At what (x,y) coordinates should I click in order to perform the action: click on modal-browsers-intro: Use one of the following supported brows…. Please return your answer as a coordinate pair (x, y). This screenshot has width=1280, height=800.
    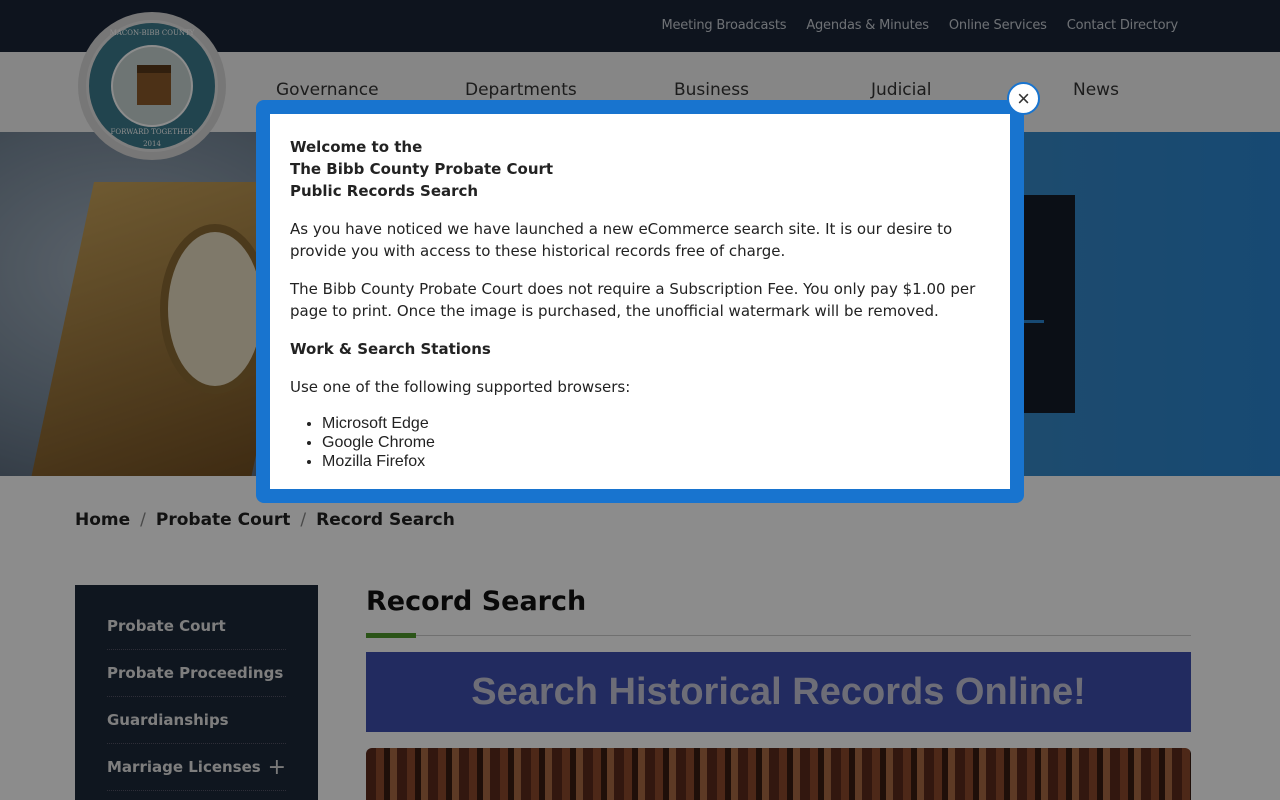
    Looking at the image, I should click on (460, 387).